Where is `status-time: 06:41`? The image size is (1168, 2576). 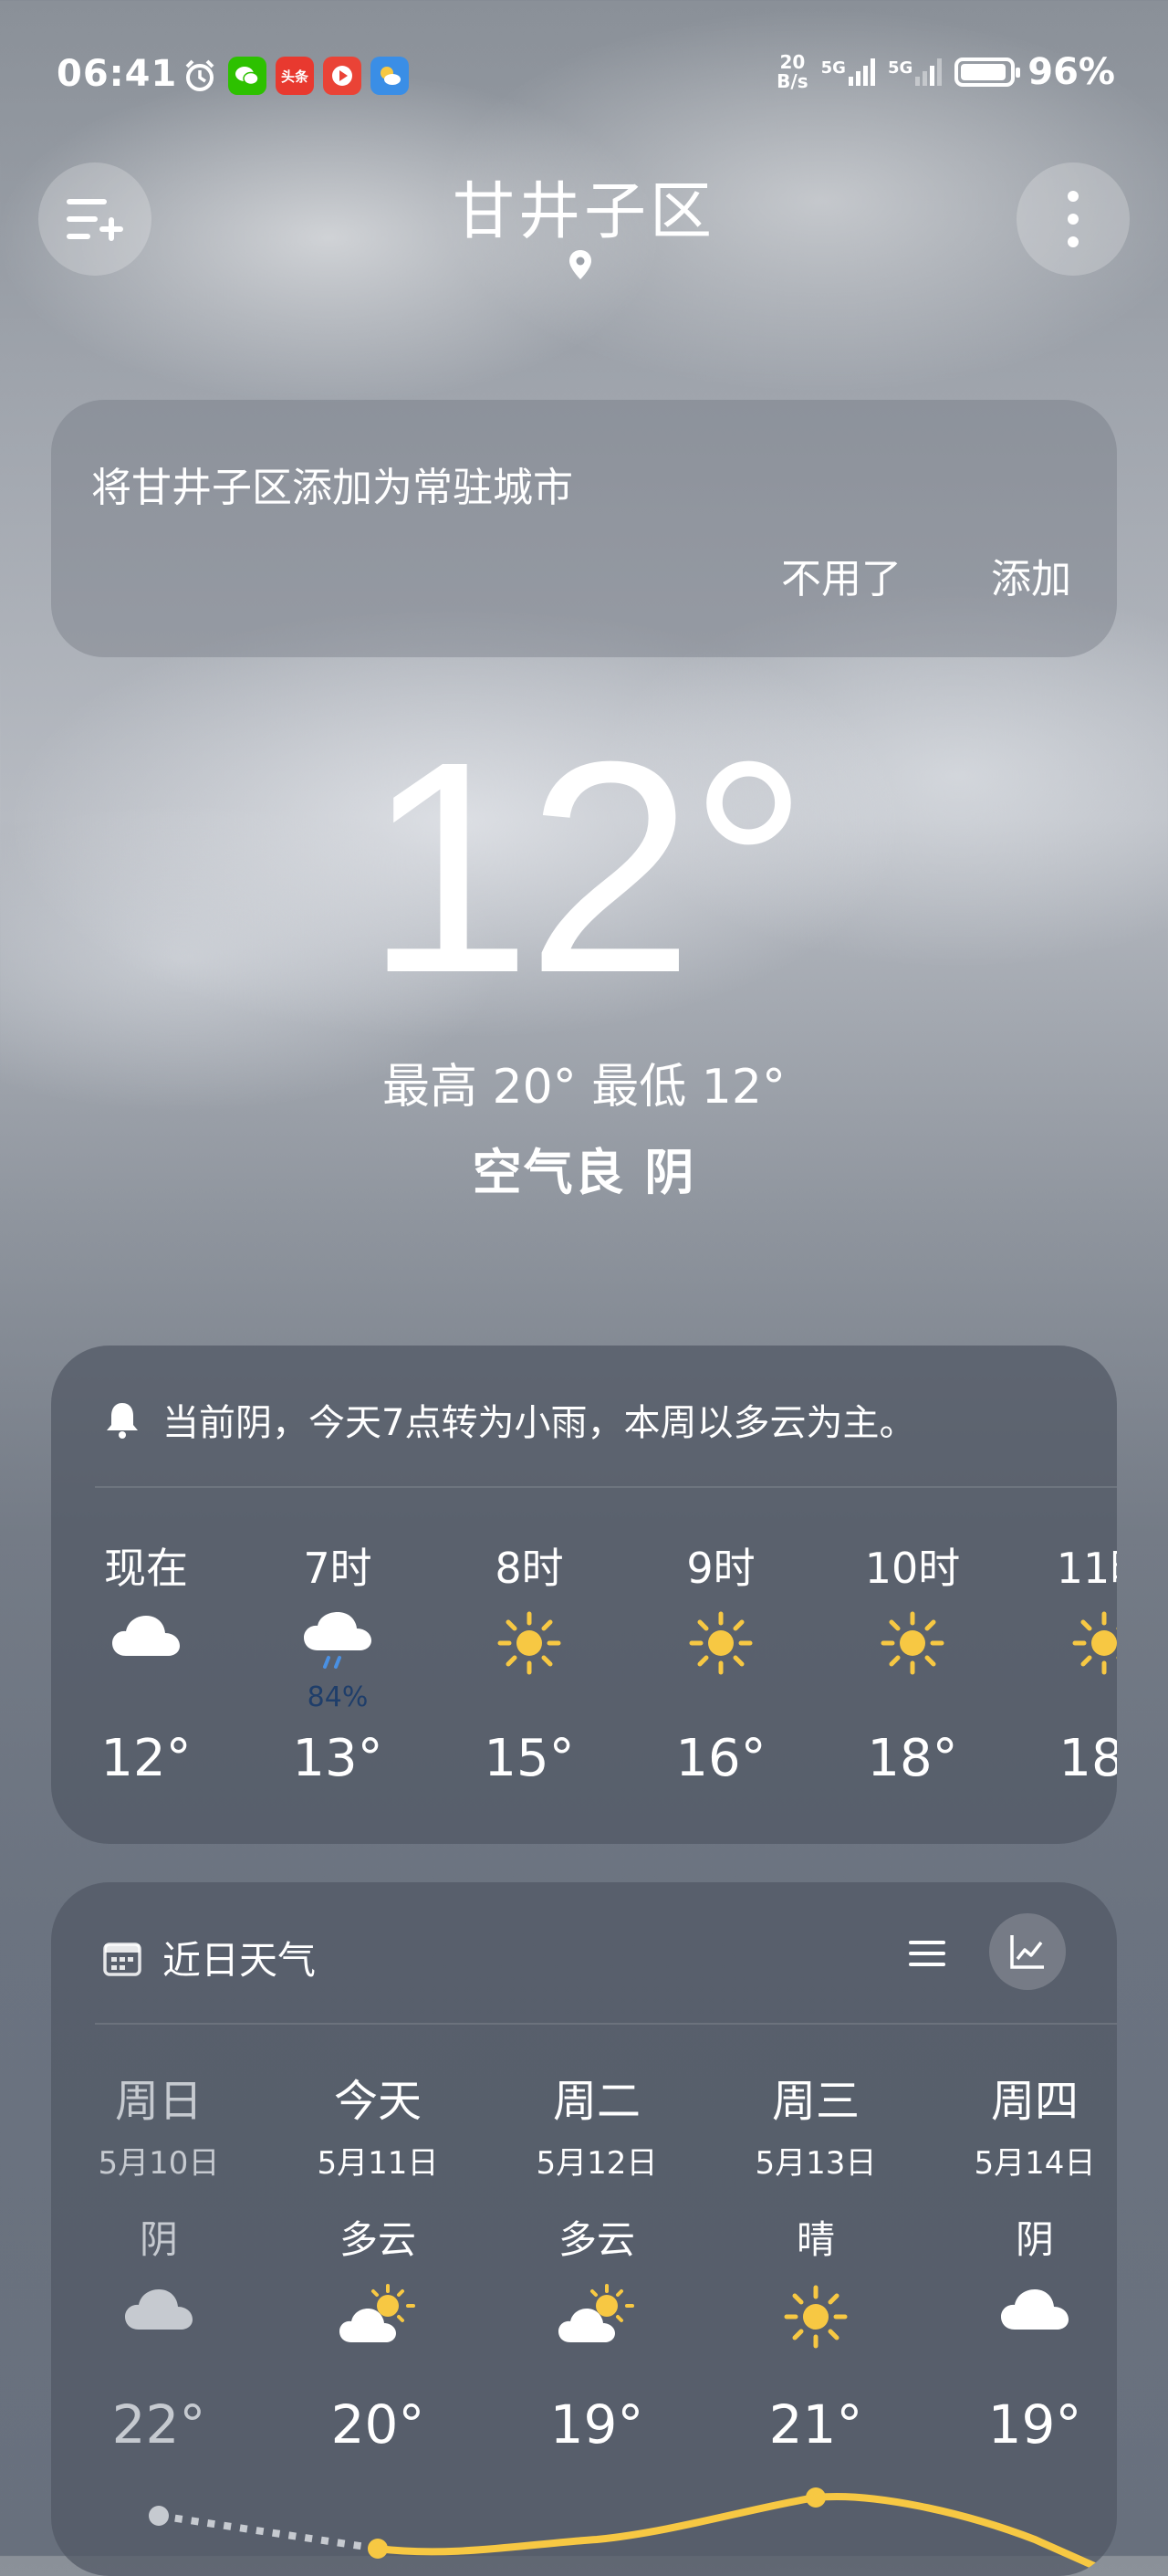 status-time: 06:41 is located at coordinates (117, 74).